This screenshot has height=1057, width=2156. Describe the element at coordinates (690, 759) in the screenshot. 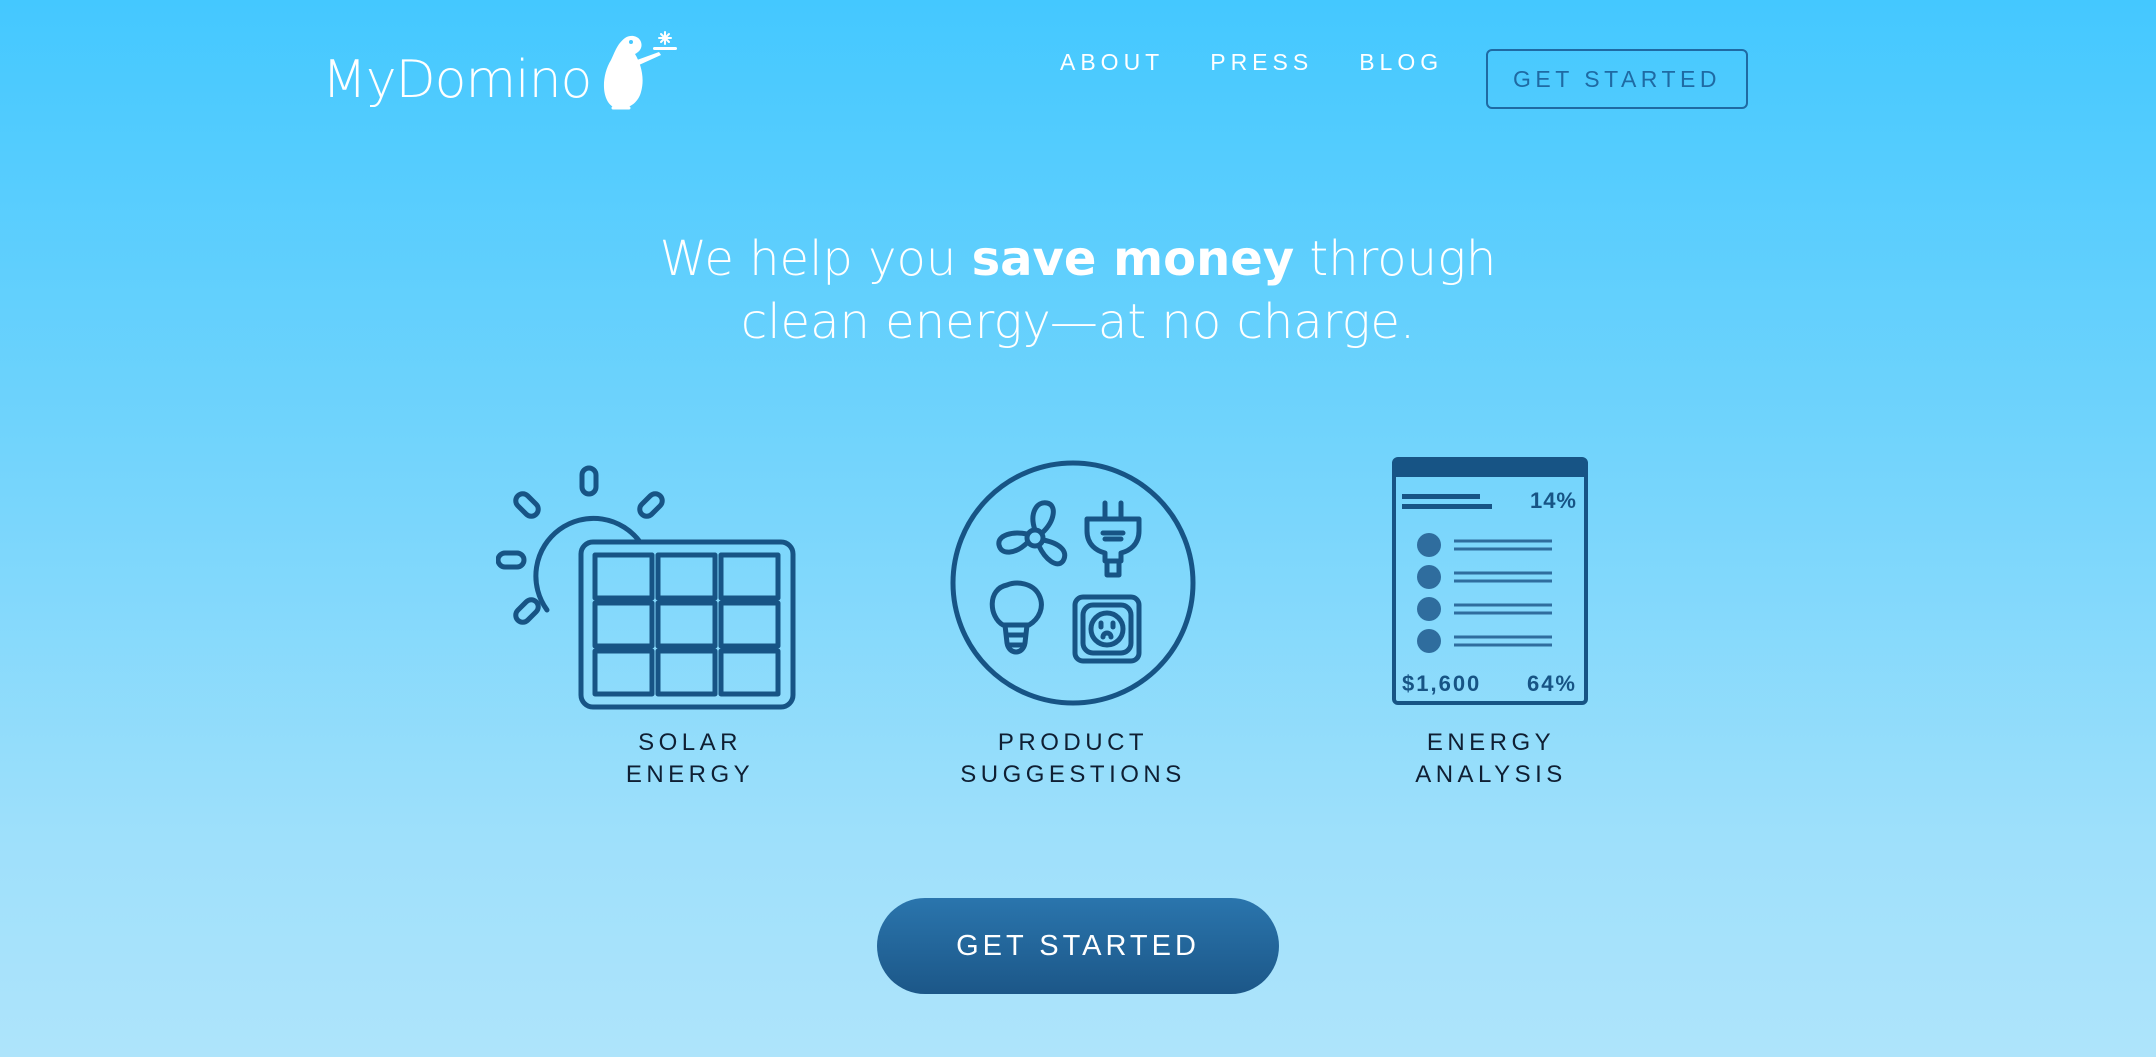

I see `feature-solar-label: SOLAR ENERGY` at that location.